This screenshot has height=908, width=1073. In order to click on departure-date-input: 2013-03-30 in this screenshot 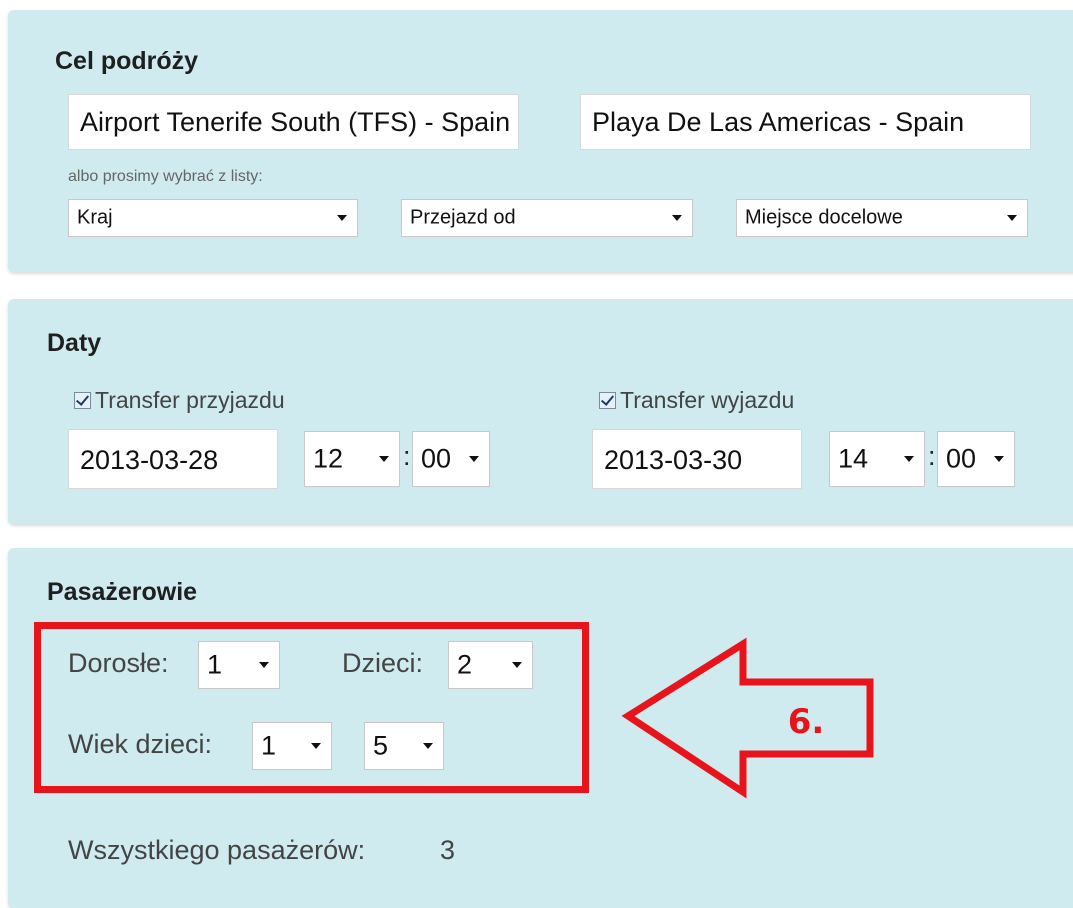, I will do `click(697, 459)`.